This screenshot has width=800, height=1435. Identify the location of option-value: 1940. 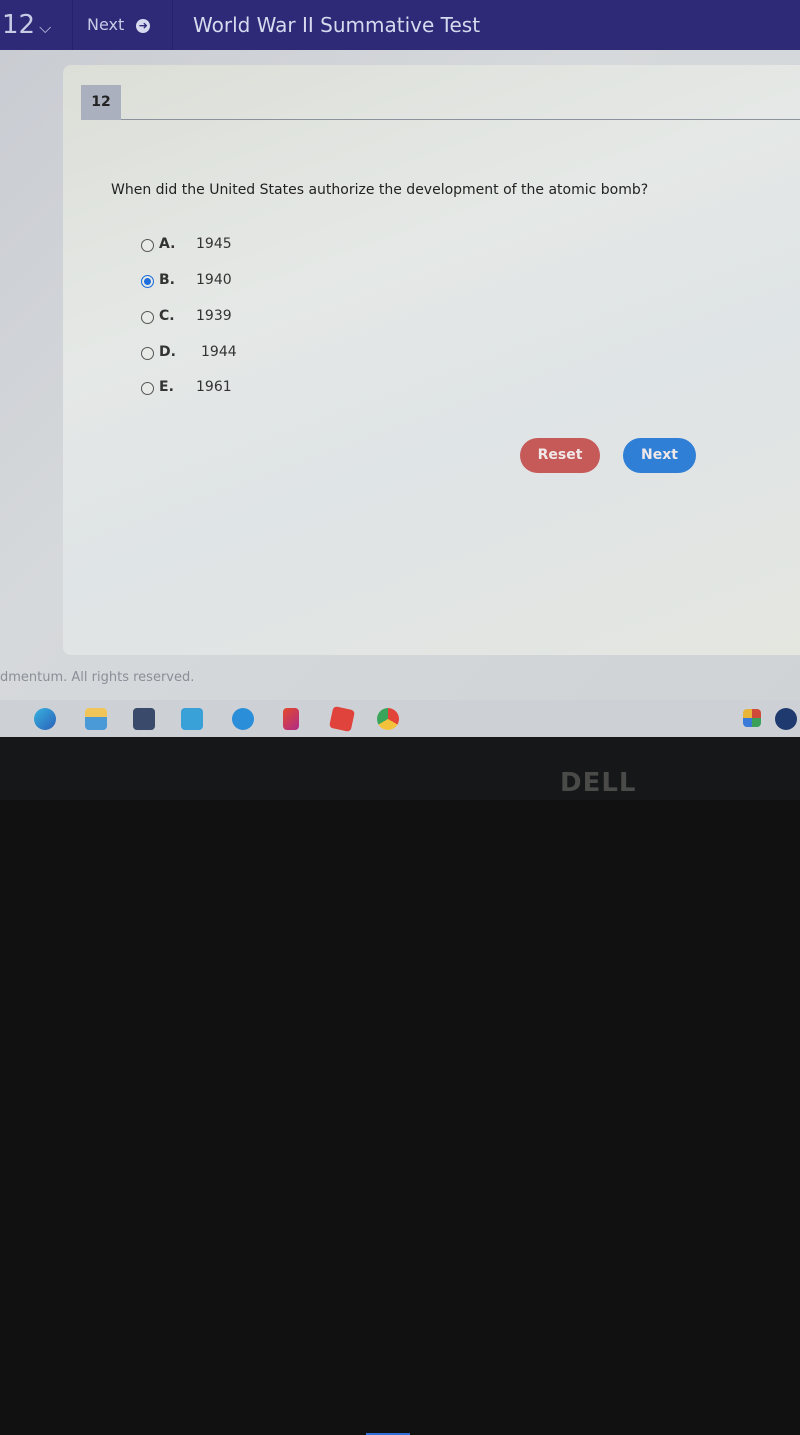
(214, 280).